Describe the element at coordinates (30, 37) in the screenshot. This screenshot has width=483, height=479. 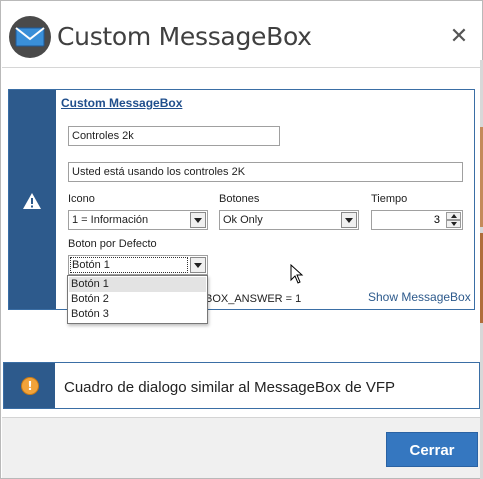
I see `envelope-icon` at that location.